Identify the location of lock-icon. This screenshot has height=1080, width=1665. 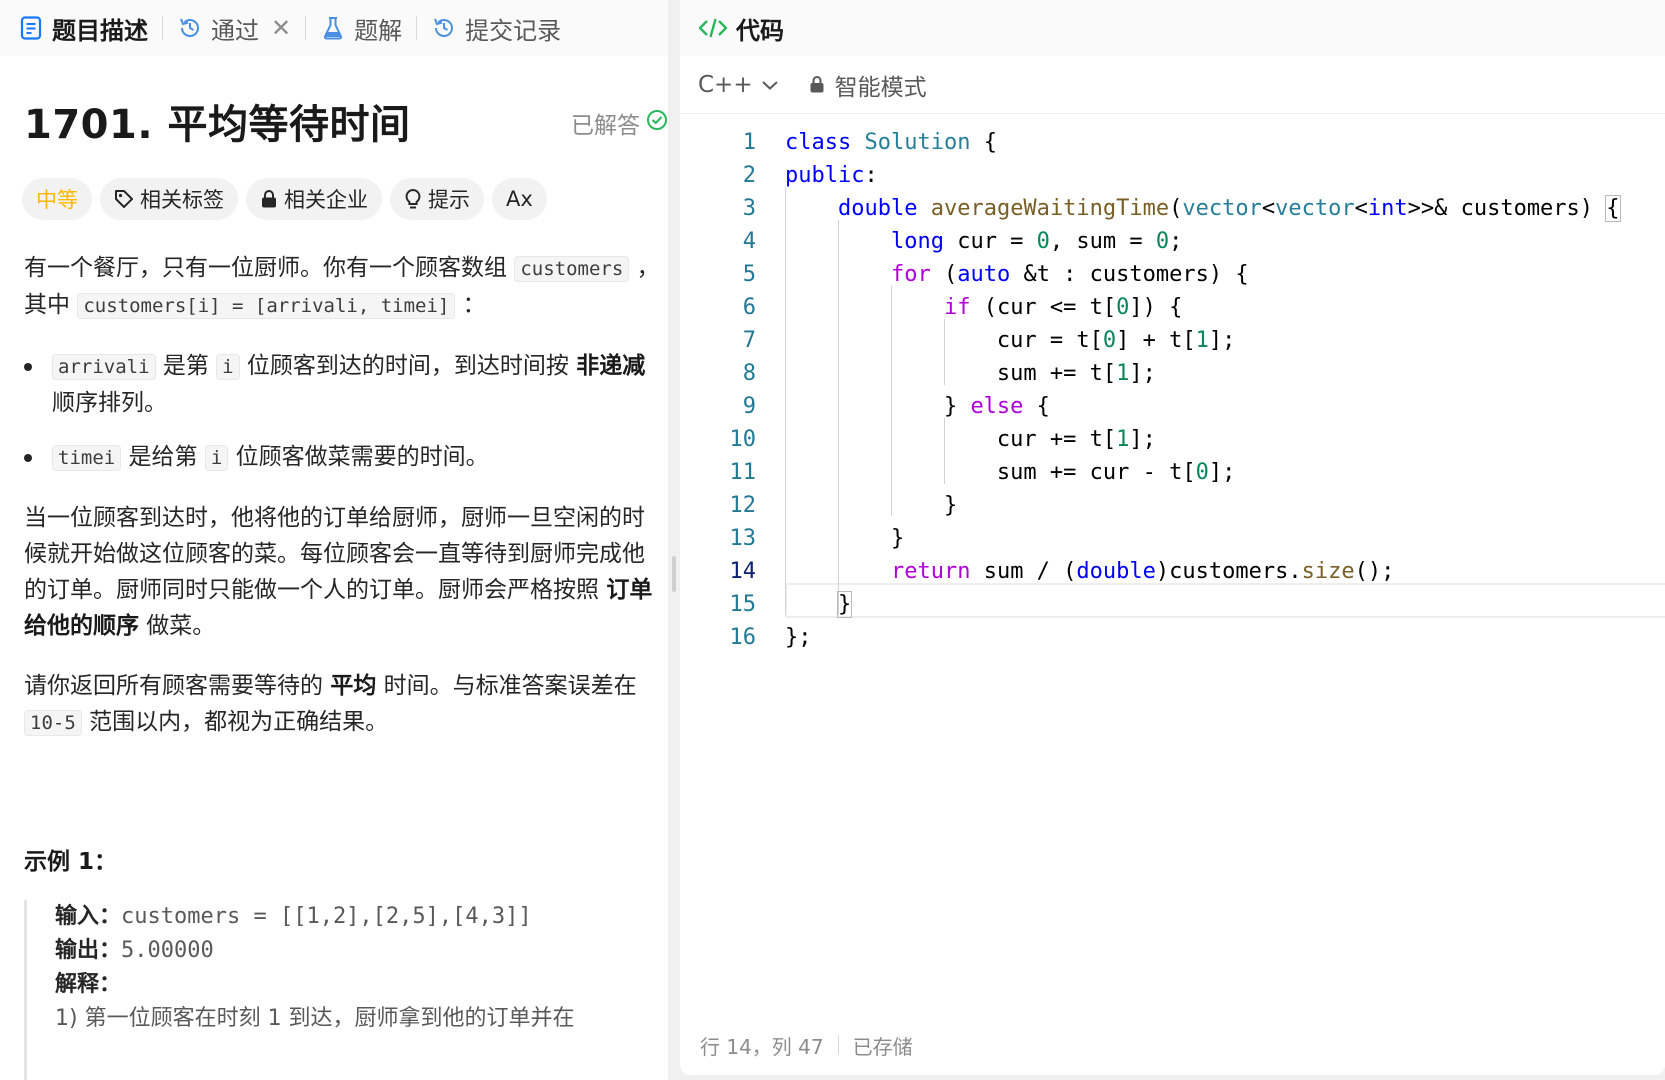
(817, 84).